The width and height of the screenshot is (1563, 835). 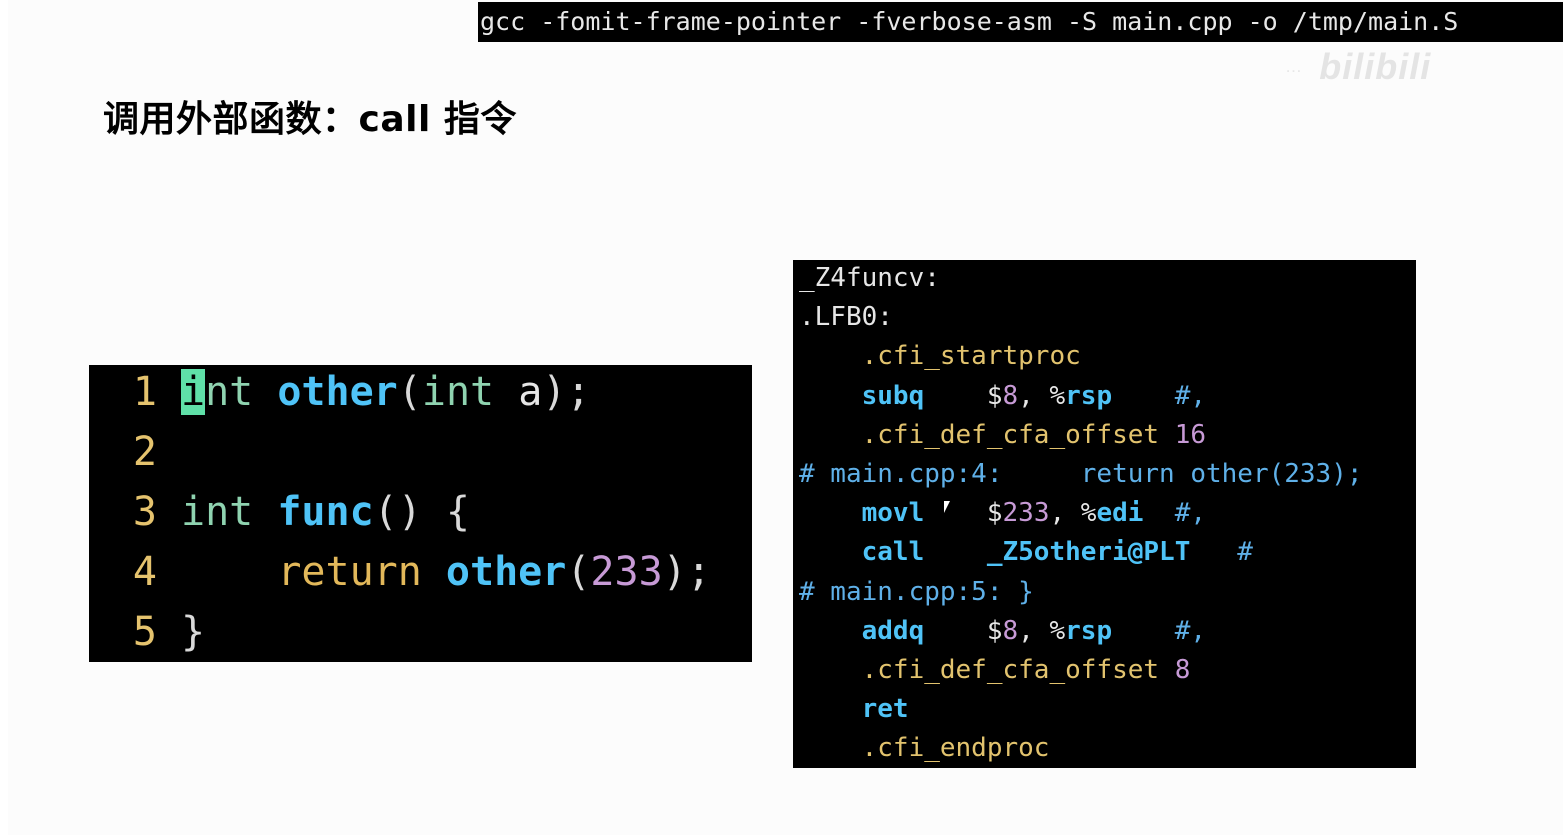 I want to click on asm-token: movl, so click(x=862, y=513).